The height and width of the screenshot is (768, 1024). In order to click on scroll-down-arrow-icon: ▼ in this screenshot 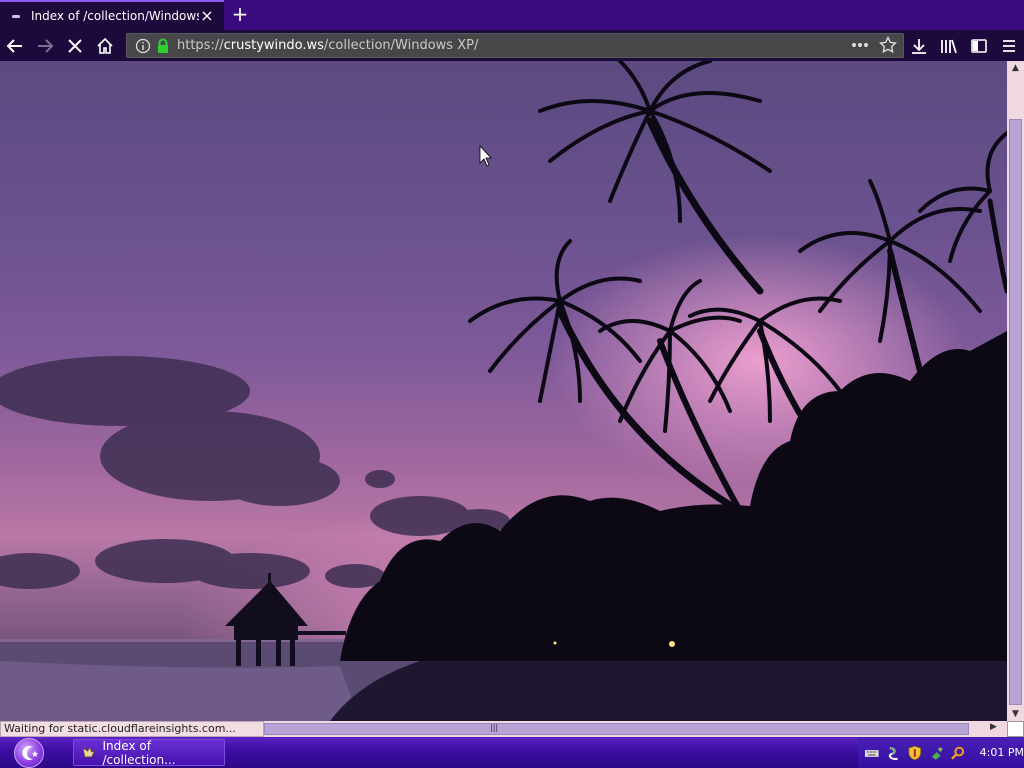, I will do `click(1015, 714)`.